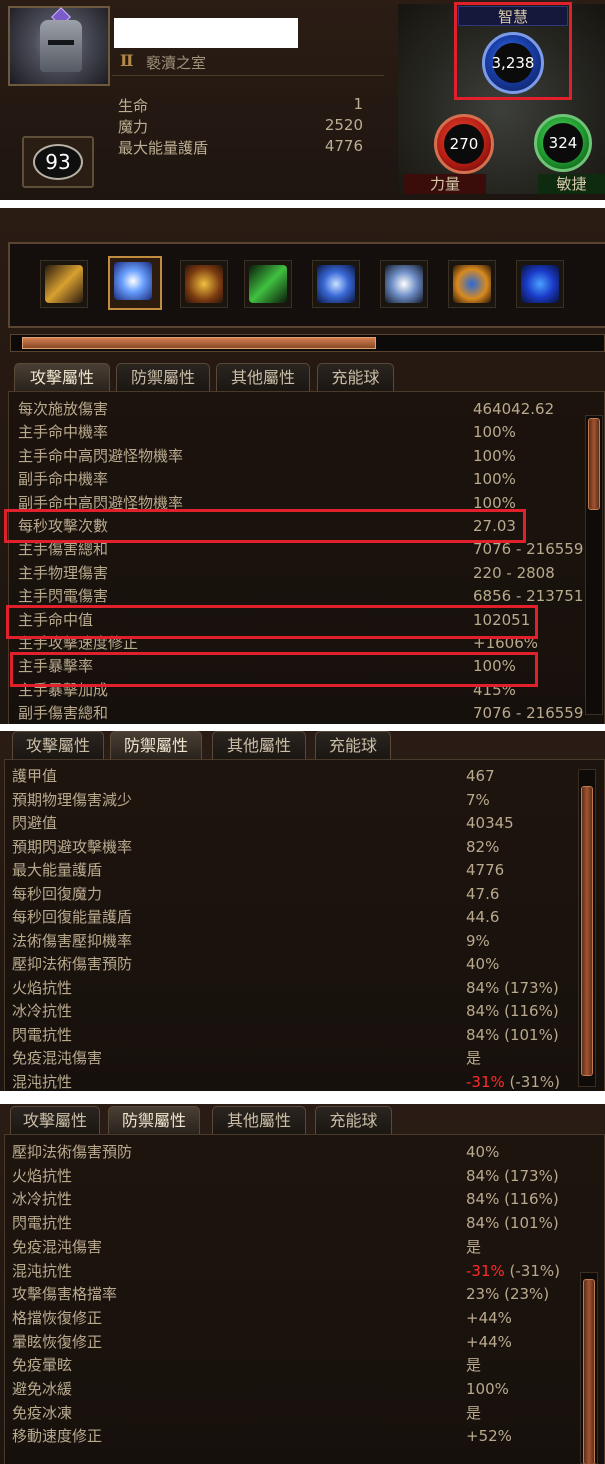  What do you see at coordinates (292, 1177) in the screenshot?
I see `stat-row: 火焰抗性 84% (173%)` at bounding box center [292, 1177].